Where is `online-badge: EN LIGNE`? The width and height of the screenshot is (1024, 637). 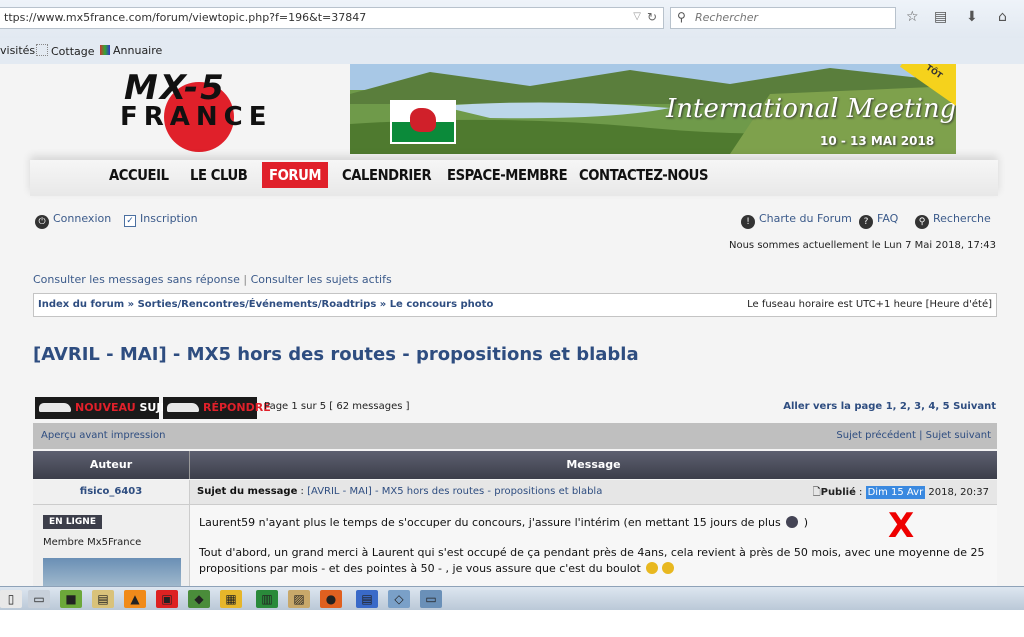
online-badge: EN LIGNE is located at coordinates (72, 522).